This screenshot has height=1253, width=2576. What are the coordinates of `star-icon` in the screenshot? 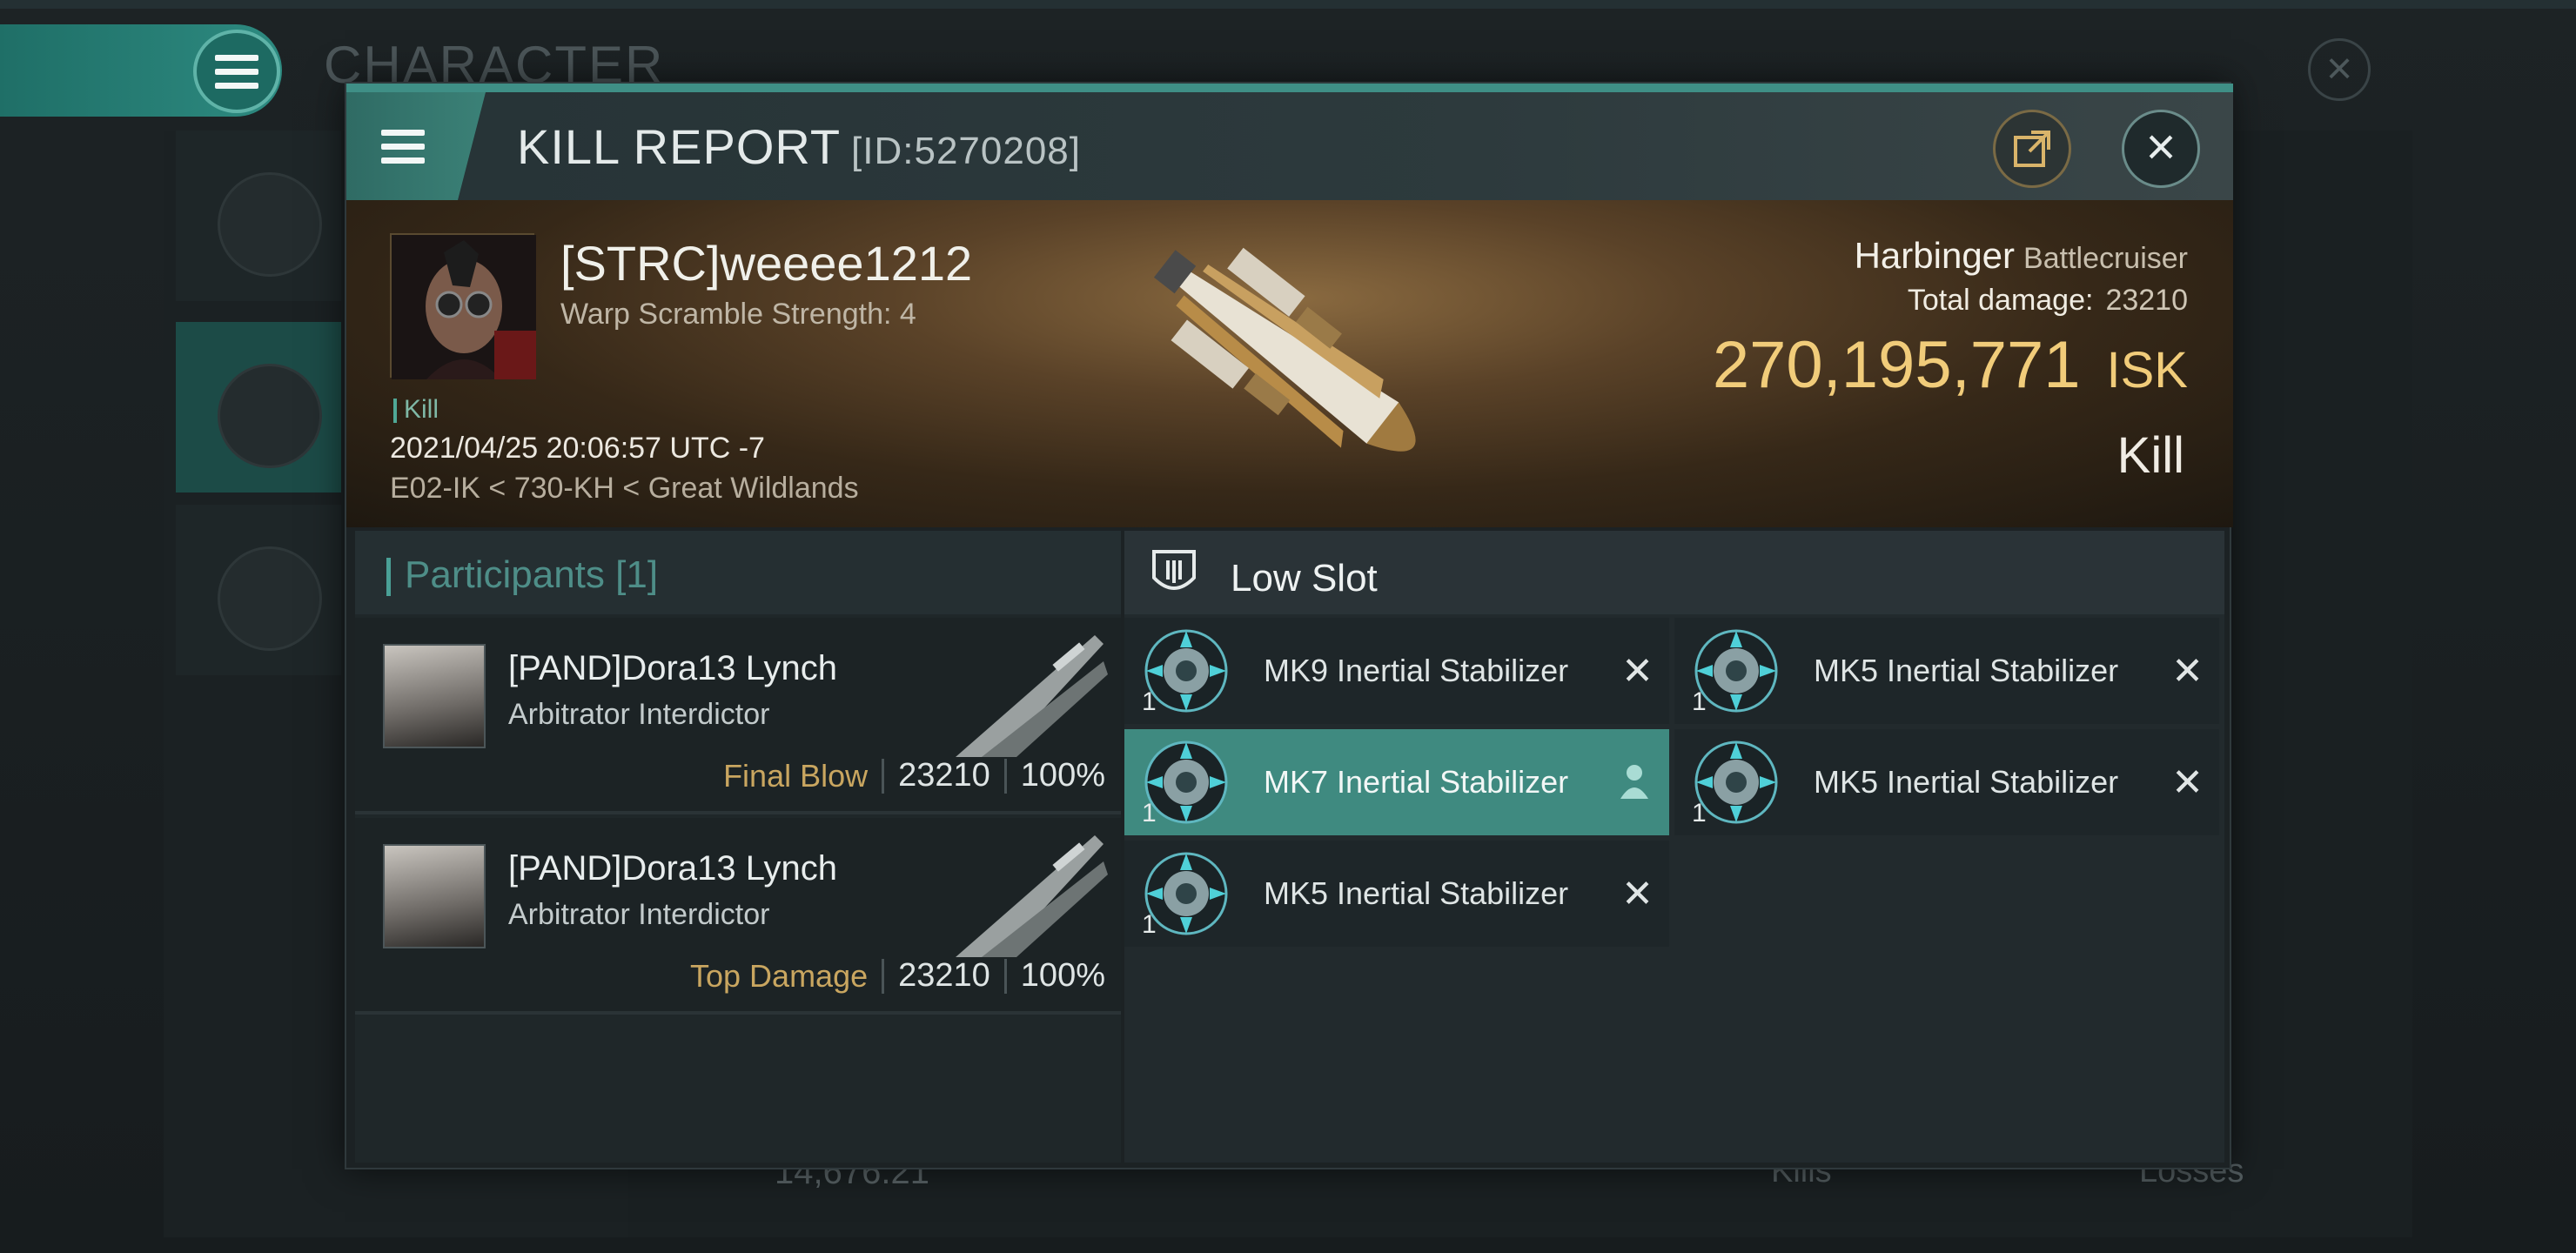 It's located at (270, 598).